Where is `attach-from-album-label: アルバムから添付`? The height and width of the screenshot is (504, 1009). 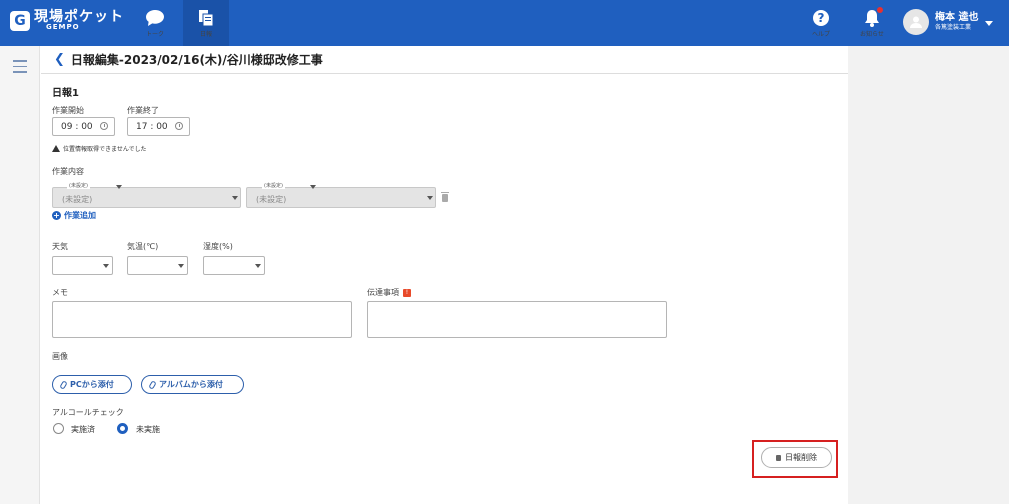 attach-from-album-label: アルバムから添付 is located at coordinates (191, 384).